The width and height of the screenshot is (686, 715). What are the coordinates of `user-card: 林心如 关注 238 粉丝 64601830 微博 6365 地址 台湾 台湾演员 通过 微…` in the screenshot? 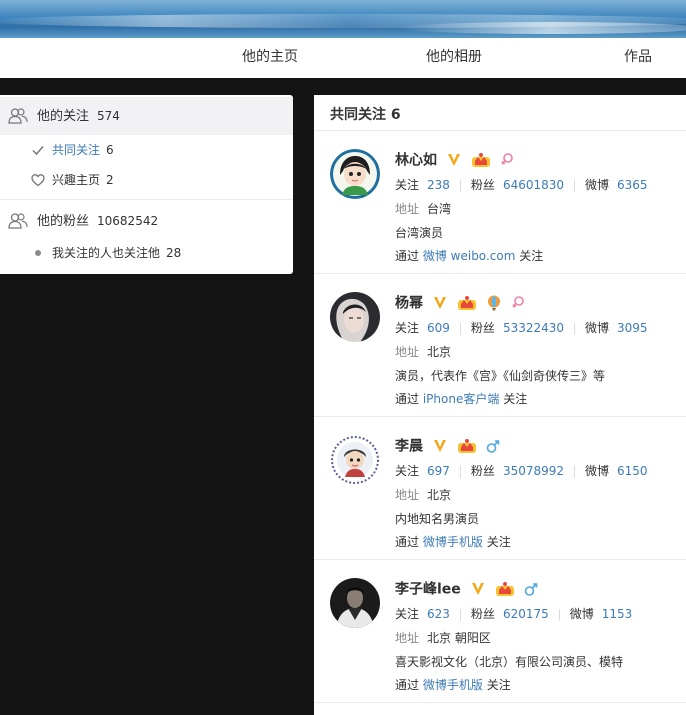 It's located at (500, 202).